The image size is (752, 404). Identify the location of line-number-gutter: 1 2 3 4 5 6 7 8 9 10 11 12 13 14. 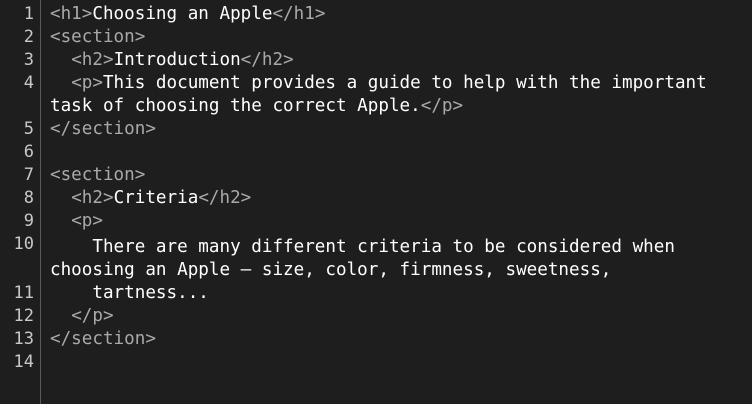
(20, 202).